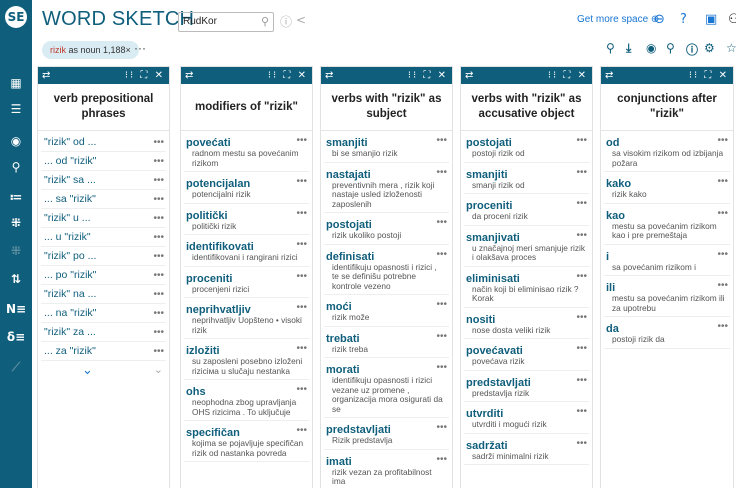  Describe the element at coordinates (196, 392) in the screenshot. I see `collocate-word: ohs` at that location.